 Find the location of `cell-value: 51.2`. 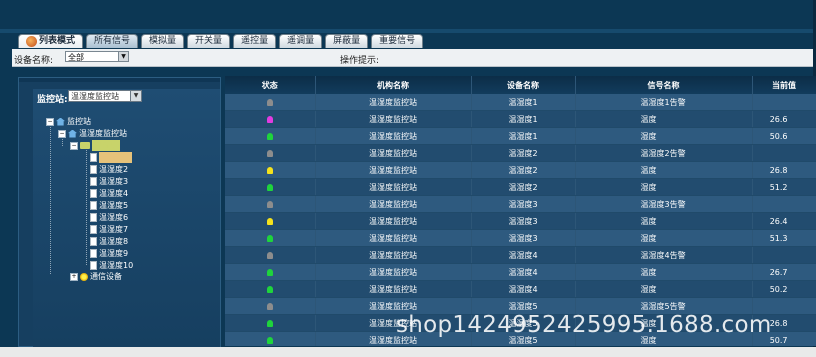

cell-value: 51.2 is located at coordinates (784, 187).